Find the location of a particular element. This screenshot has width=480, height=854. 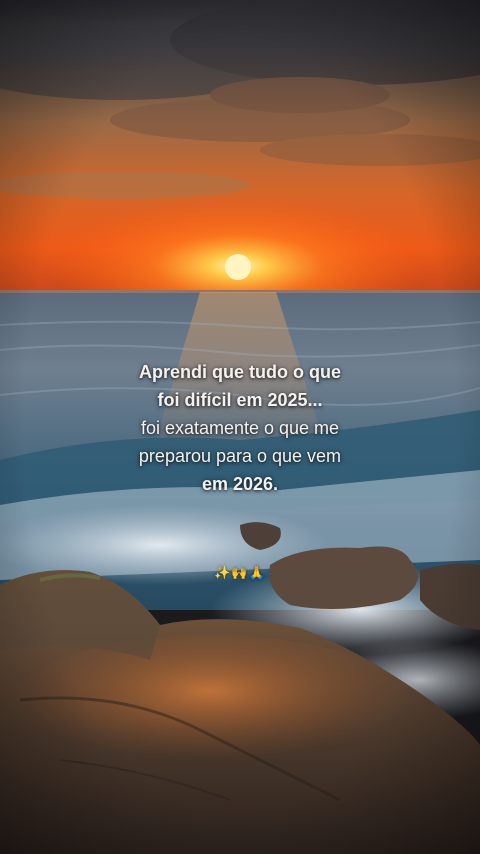

caption-line-1: Aprendi que tudo o que is located at coordinates (240, 372).